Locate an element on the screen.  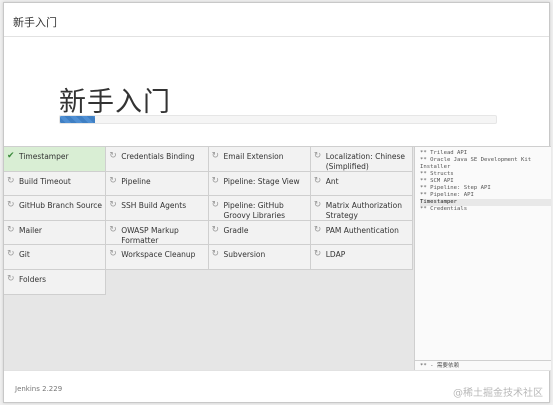
log-line: ** SCM API is located at coordinates (437, 181).